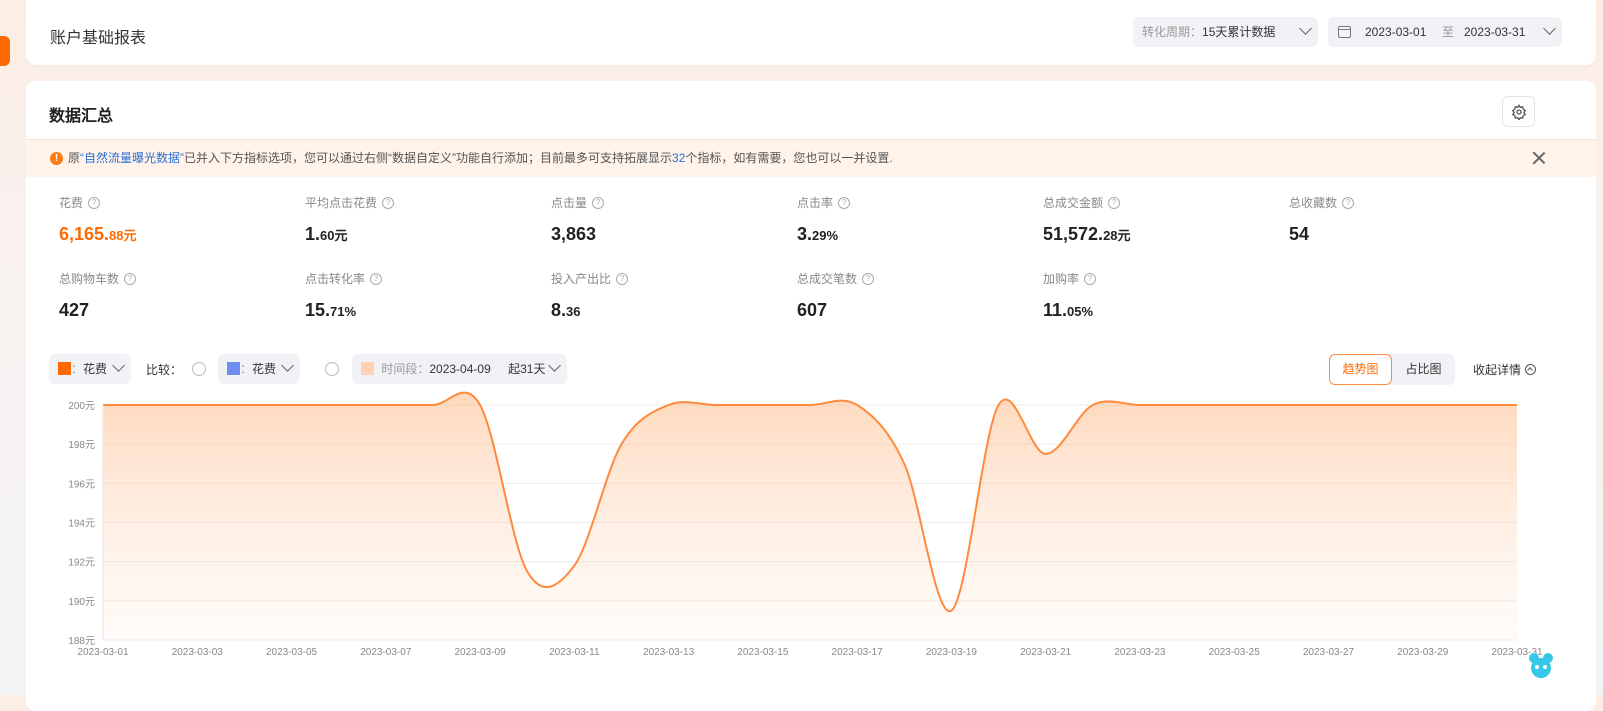  What do you see at coordinates (1541, 665) in the screenshot?
I see `mascot-icon` at bounding box center [1541, 665].